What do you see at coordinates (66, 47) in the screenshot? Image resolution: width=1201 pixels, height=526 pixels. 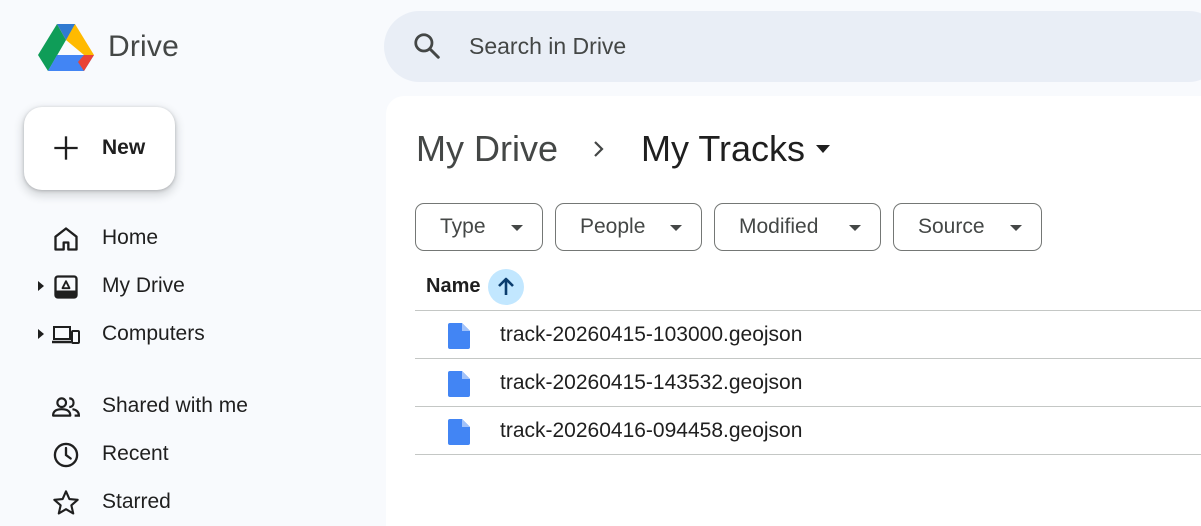 I see `drive-logo-icon` at bounding box center [66, 47].